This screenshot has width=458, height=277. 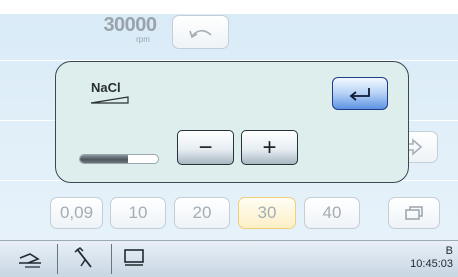 I want to click on speed-unit: rpm, so click(x=143, y=39).